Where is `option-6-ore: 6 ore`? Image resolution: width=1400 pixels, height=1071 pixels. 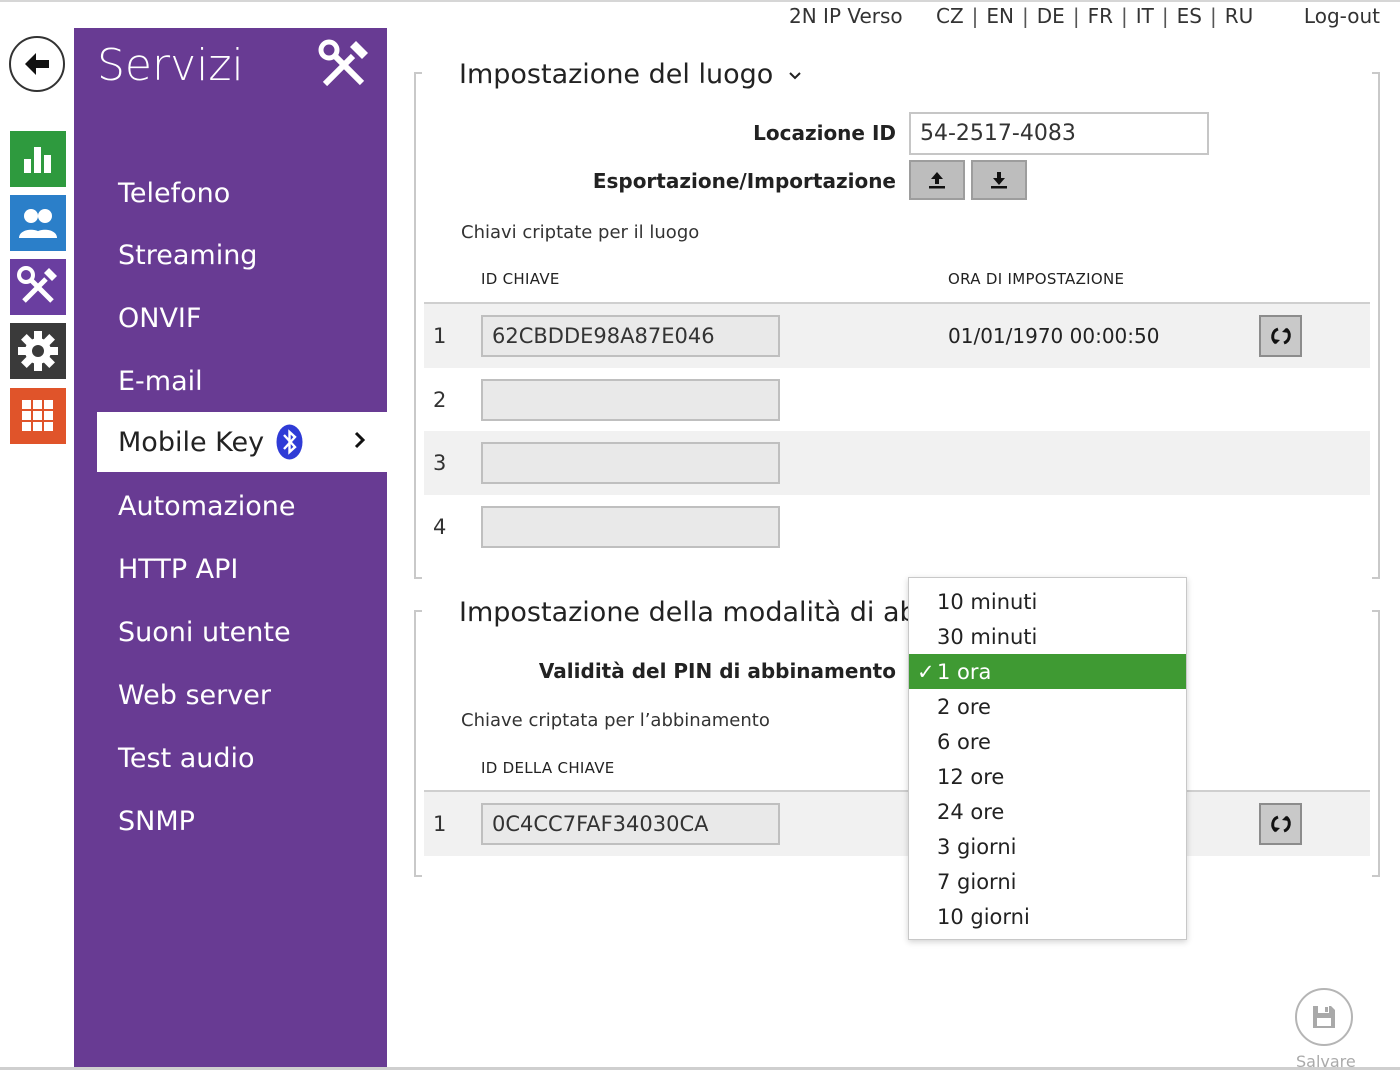
option-6-ore: 6 ore is located at coordinates (1047, 741).